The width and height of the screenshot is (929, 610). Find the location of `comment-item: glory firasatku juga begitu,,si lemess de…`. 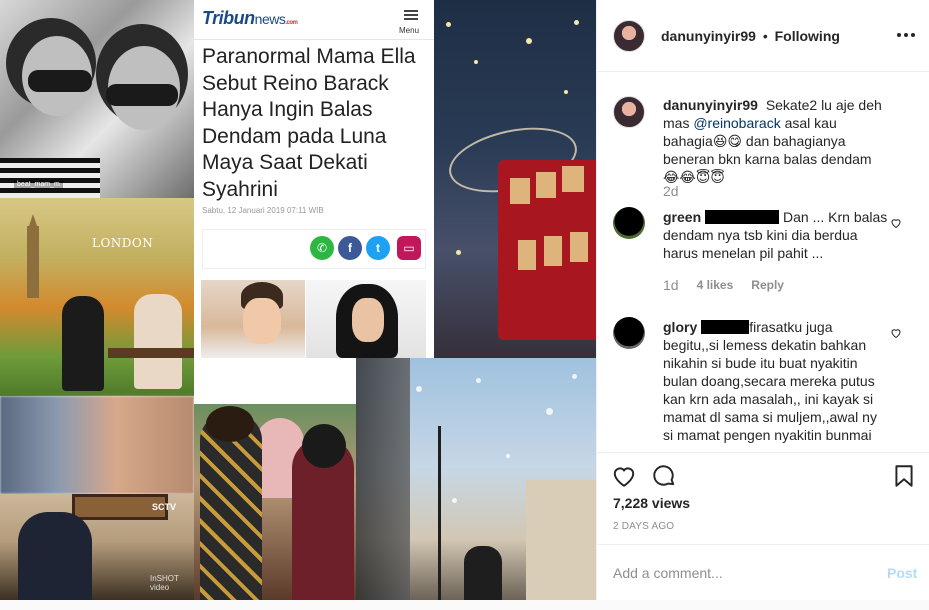

comment-item: glory firasatku juga begitu,,si lemess de… is located at coordinates (775, 381).